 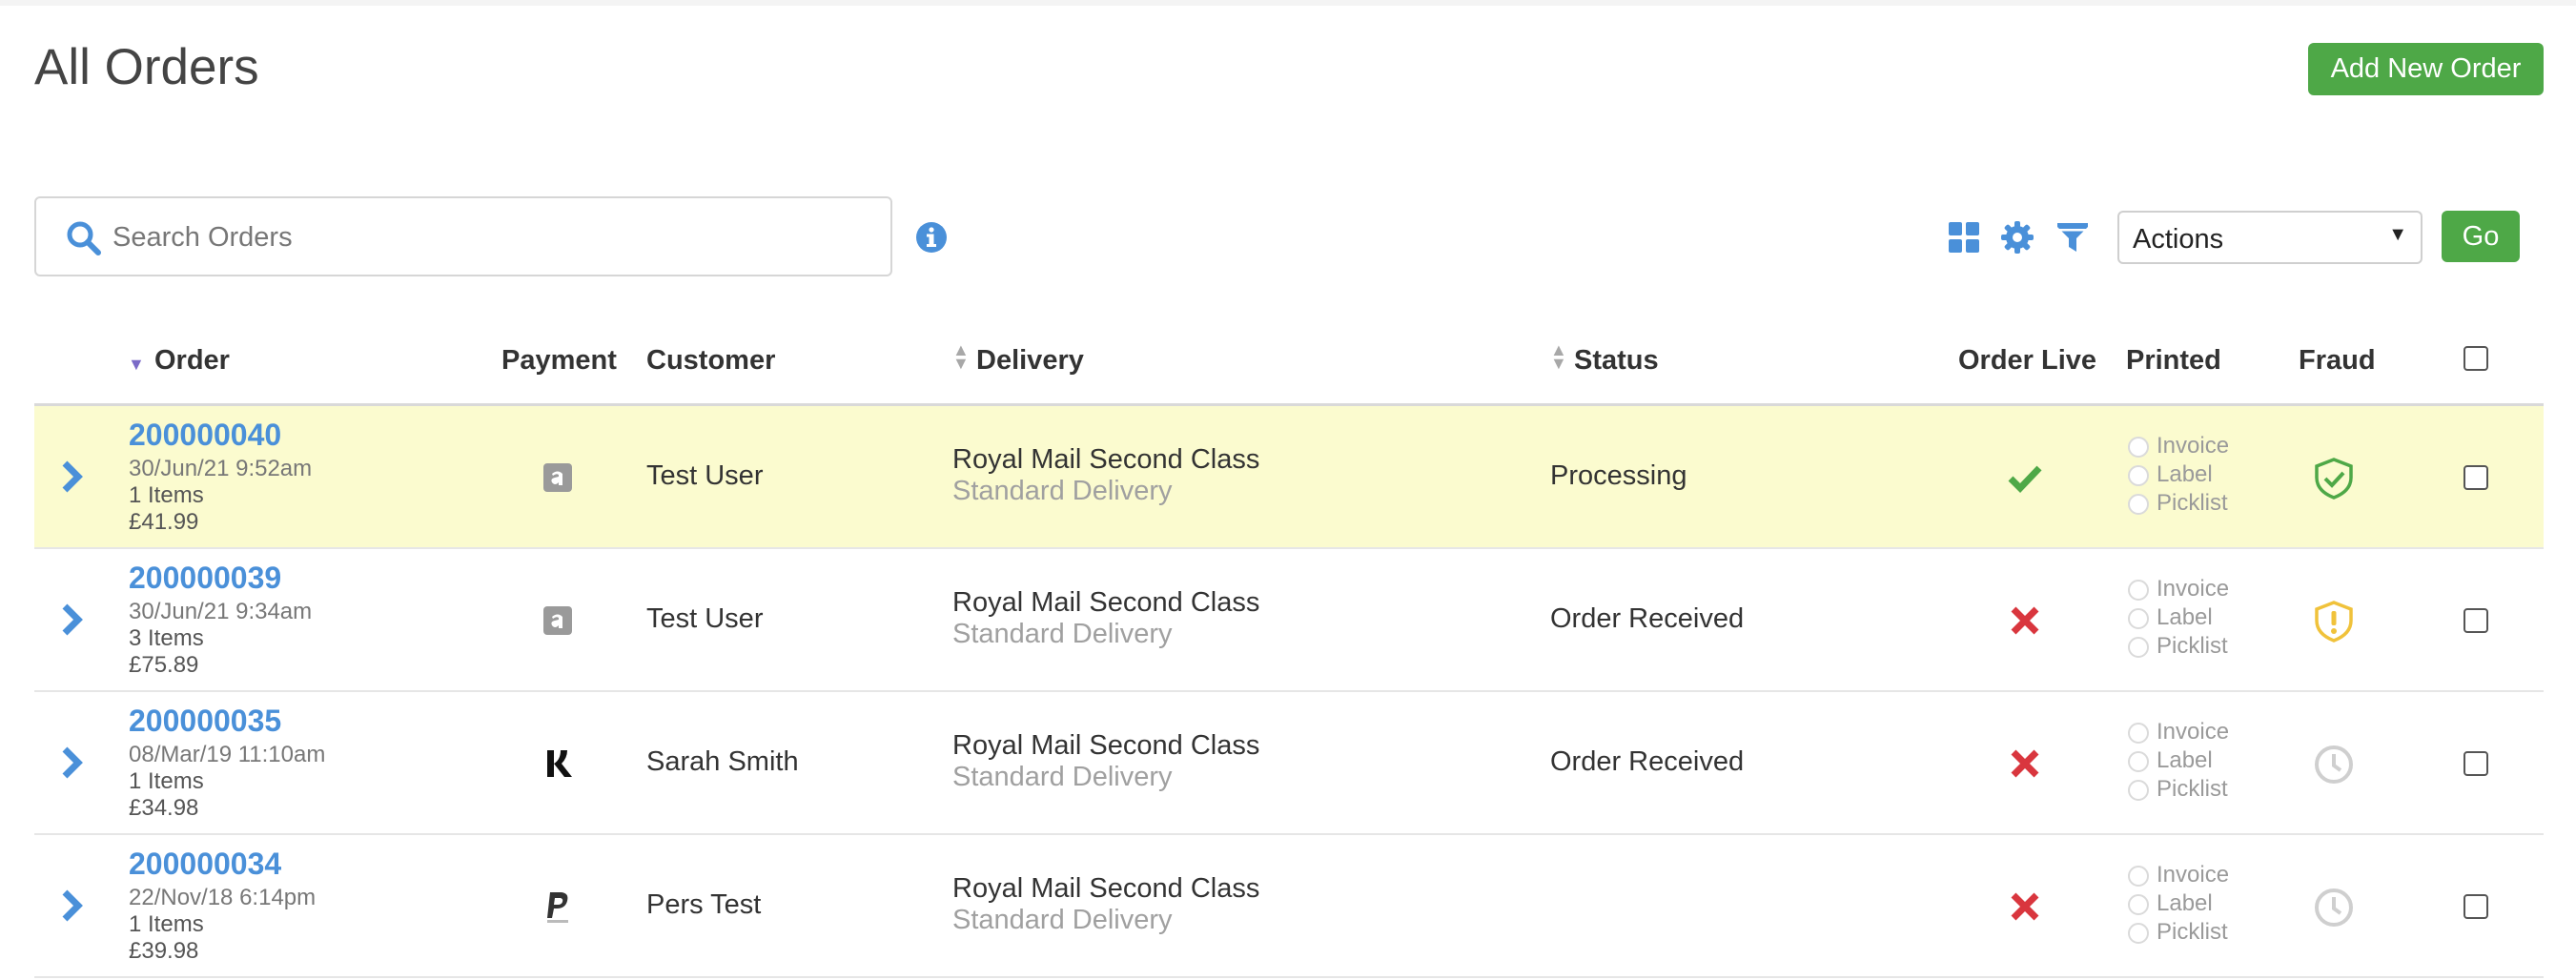 I want to click on info-icon, so click(x=931, y=237).